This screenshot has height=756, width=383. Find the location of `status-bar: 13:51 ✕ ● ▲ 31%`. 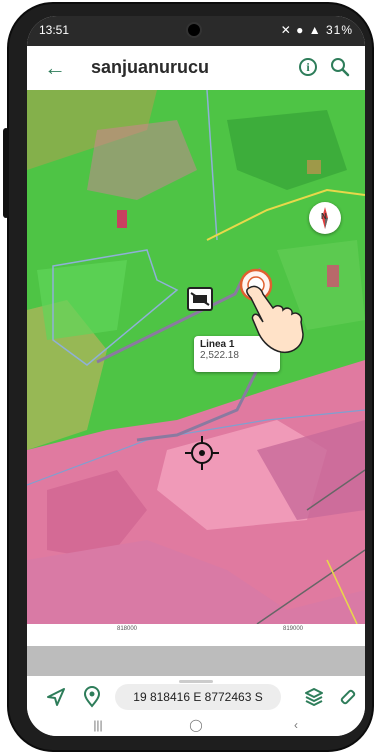

status-bar: 13:51 ✕ ● ▲ 31% is located at coordinates (196, 31).